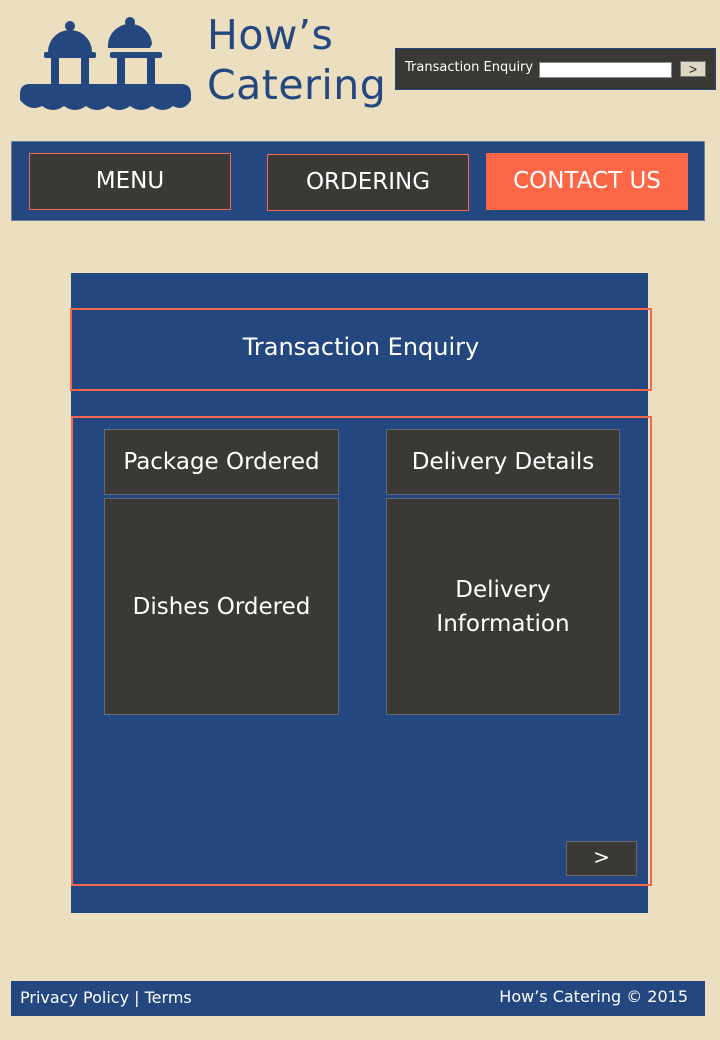  I want to click on delivery-details-label: Delivery Details, so click(503, 462).